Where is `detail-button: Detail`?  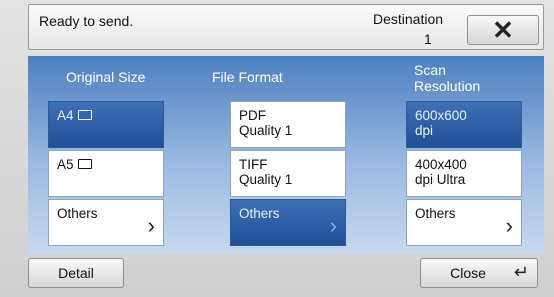
detail-button: Detail is located at coordinates (76, 273).